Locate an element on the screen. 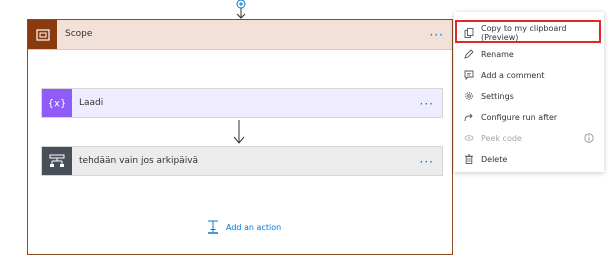 This screenshot has height=265, width=616. menu-item-label: Configure run after is located at coordinates (519, 117).